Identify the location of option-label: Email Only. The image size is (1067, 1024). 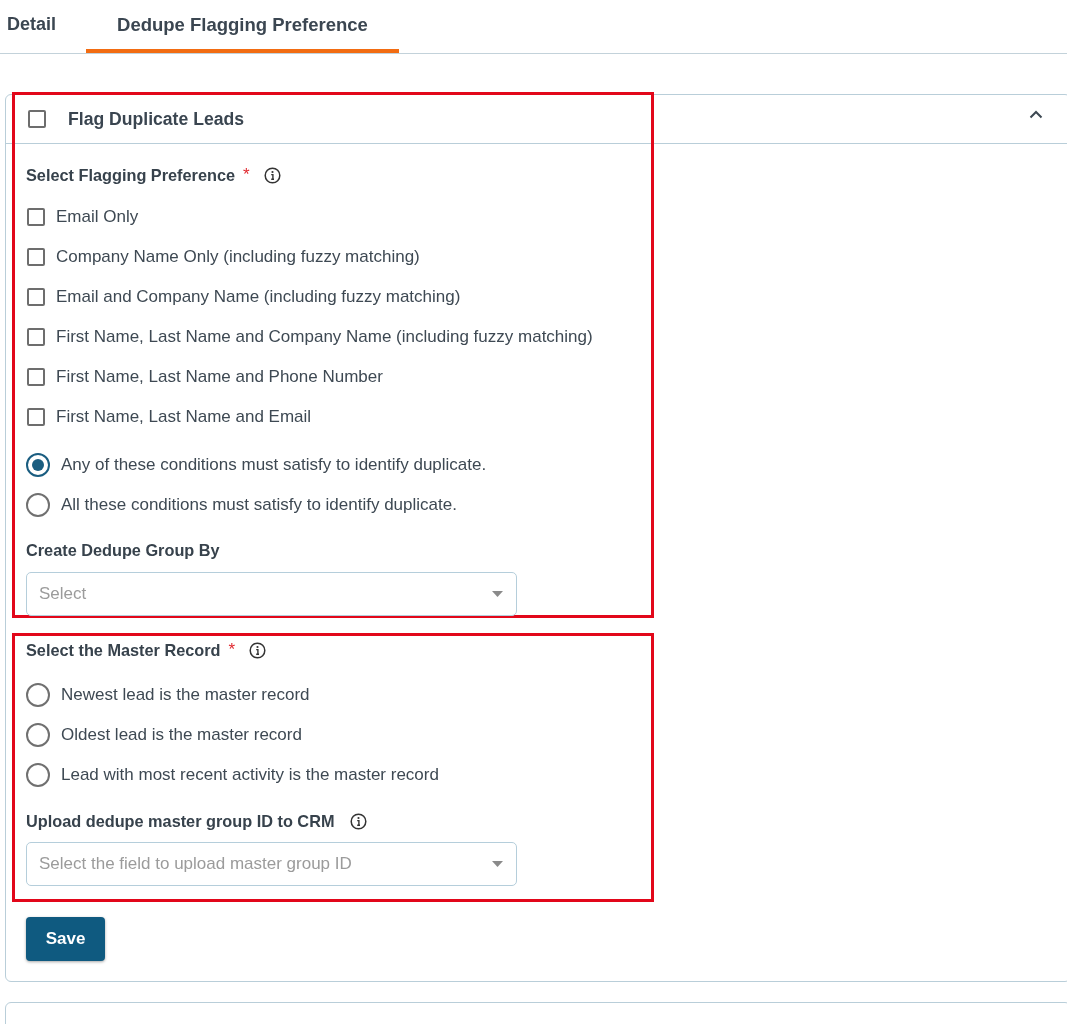
(97, 217).